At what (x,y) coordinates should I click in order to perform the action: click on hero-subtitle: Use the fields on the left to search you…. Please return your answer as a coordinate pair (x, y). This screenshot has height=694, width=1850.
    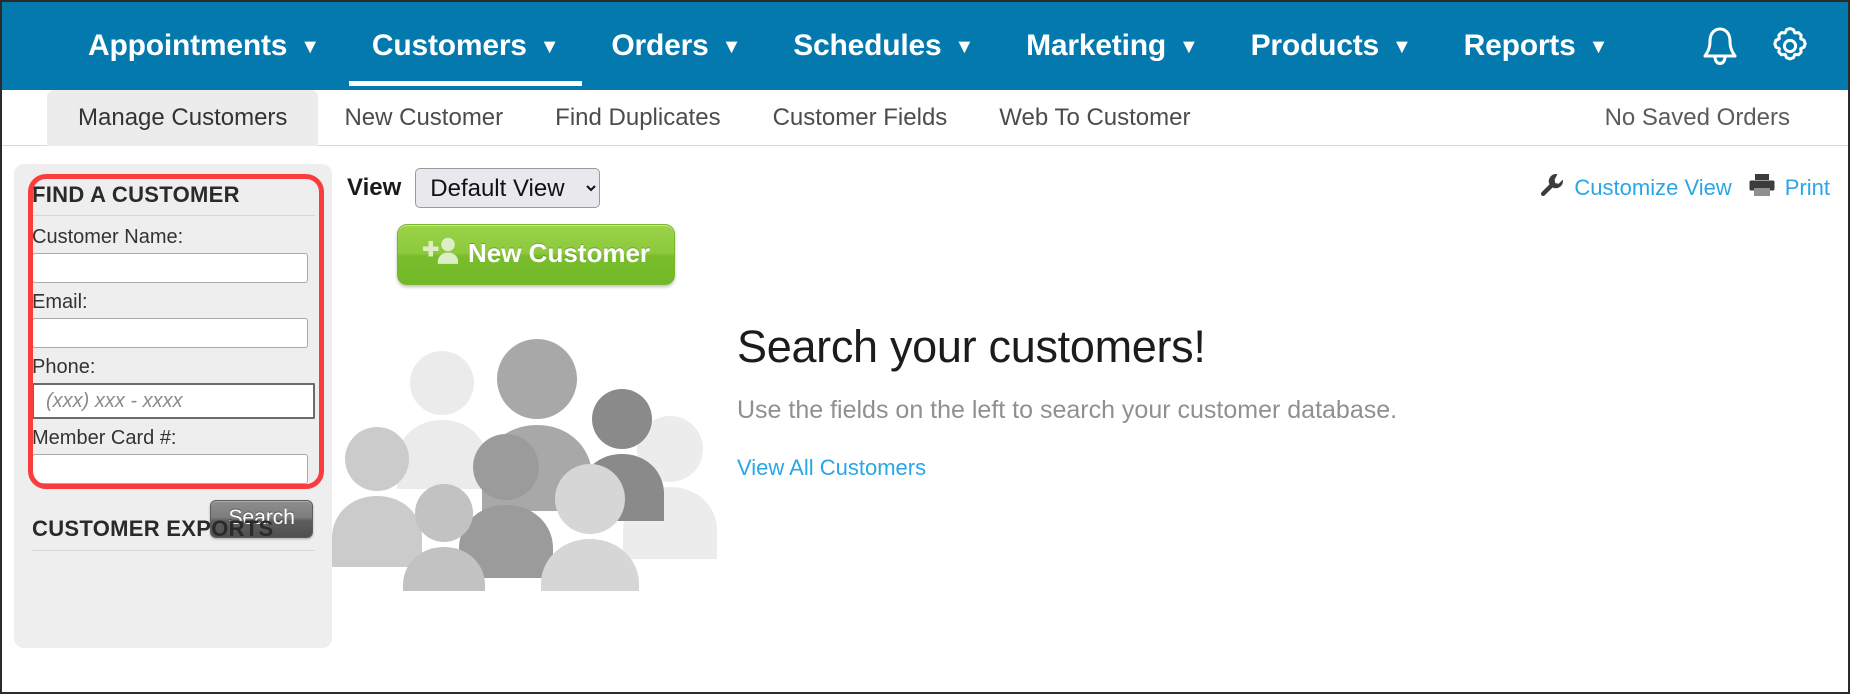
    Looking at the image, I should click on (1067, 410).